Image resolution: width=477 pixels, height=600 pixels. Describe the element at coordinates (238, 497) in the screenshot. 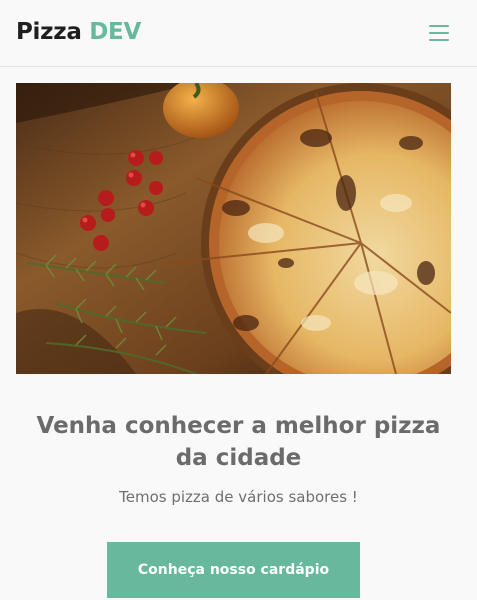

I see `hero-subtitle: Temos pizza de vários sabores !` at that location.